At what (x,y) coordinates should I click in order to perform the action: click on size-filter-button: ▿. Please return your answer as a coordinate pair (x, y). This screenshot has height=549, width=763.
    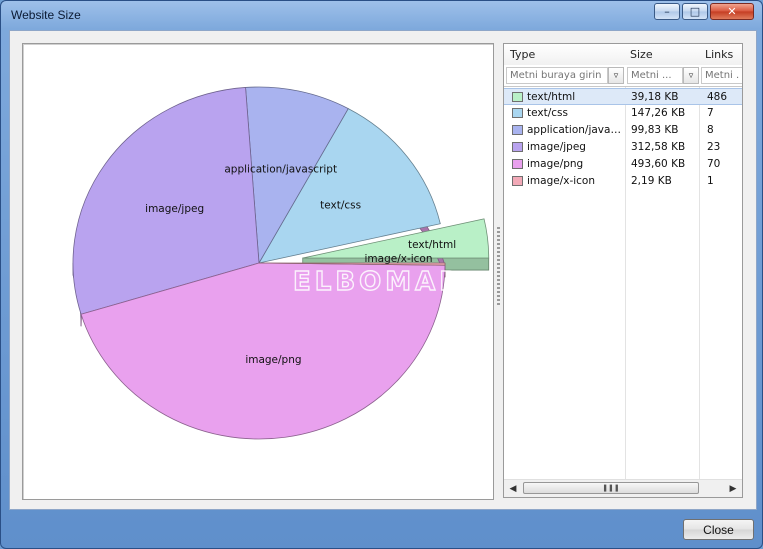
    Looking at the image, I should click on (691, 75).